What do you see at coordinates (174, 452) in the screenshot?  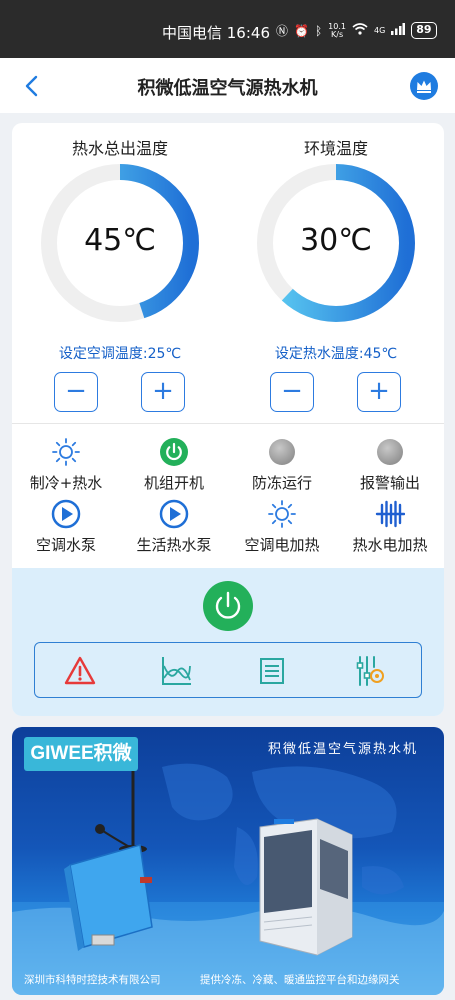 I see `power-on-icon` at bounding box center [174, 452].